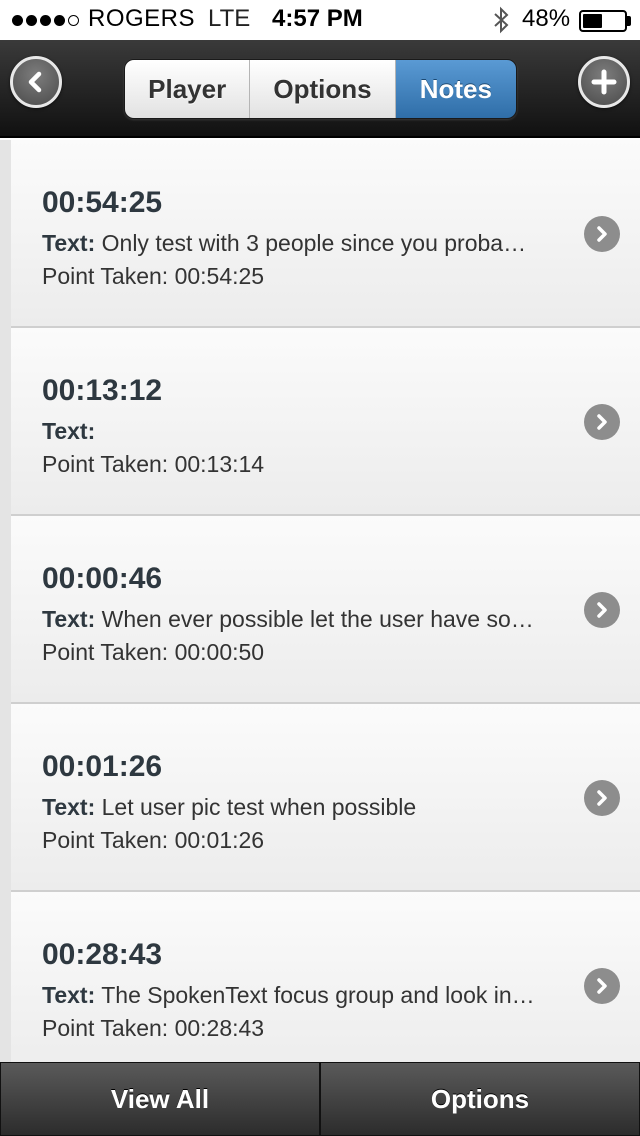 This screenshot has width=640, height=1136. What do you see at coordinates (455, 89) in the screenshot?
I see `tab-notes: Notes` at bounding box center [455, 89].